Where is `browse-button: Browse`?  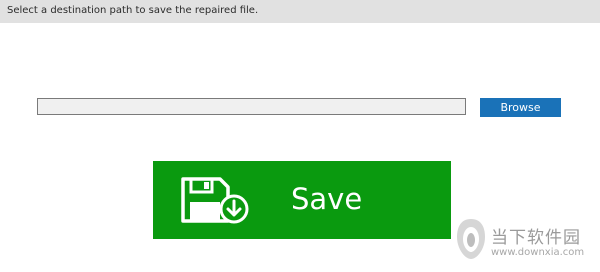
browse-button: Browse is located at coordinates (520, 107).